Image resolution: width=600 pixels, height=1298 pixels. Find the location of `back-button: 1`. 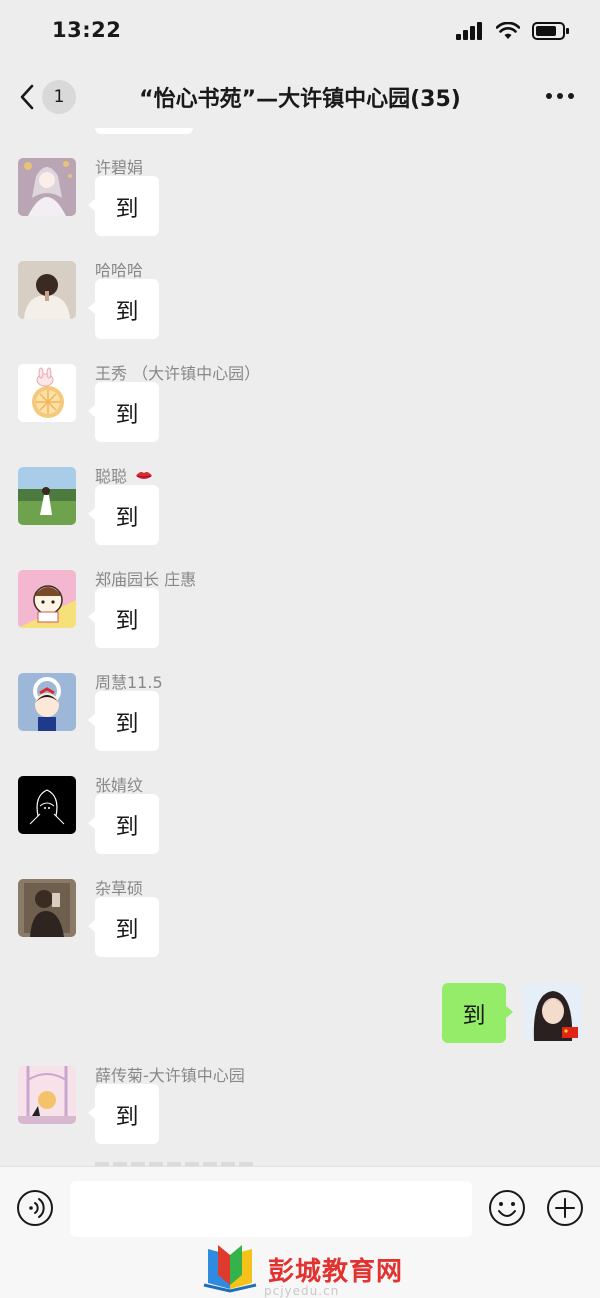

back-button: 1 is located at coordinates (54, 97).